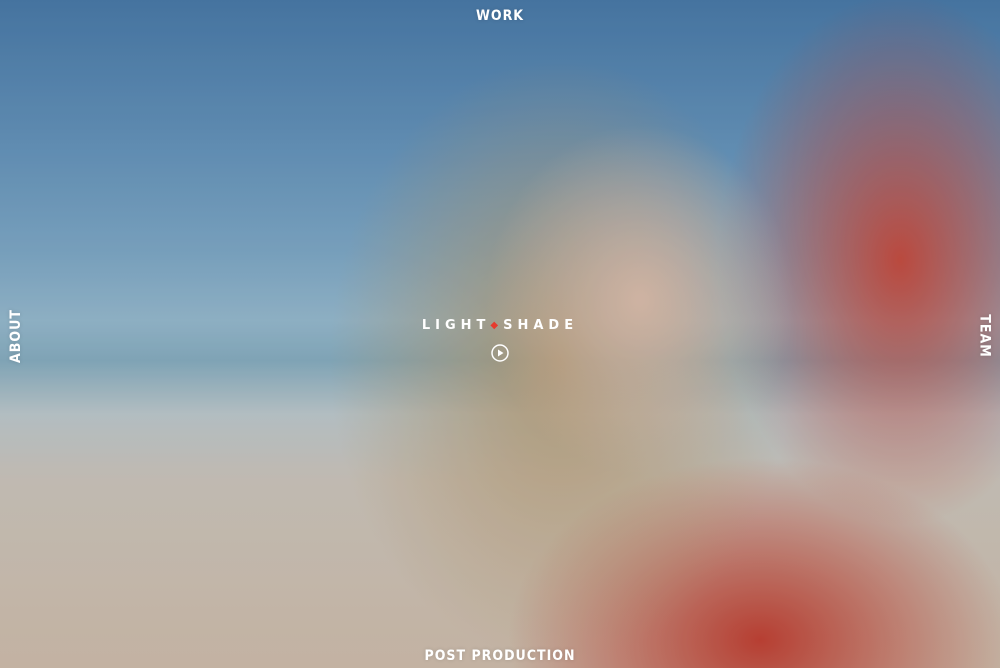 This screenshot has height=668, width=1000. Describe the element at coordinates (456, 325) in the screenshot. I see `logo-text-light: LIGHT` at that location.